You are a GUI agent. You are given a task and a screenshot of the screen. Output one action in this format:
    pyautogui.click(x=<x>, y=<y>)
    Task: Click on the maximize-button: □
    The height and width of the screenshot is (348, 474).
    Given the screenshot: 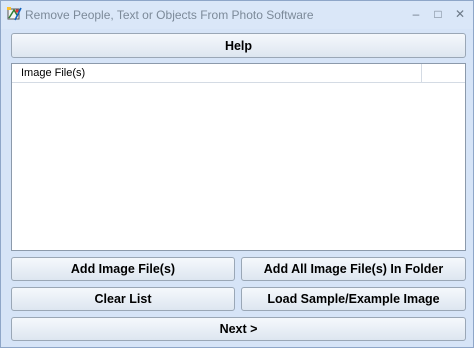 What is the action you would take?
    pyautogui.click(x=438, y=14)
    